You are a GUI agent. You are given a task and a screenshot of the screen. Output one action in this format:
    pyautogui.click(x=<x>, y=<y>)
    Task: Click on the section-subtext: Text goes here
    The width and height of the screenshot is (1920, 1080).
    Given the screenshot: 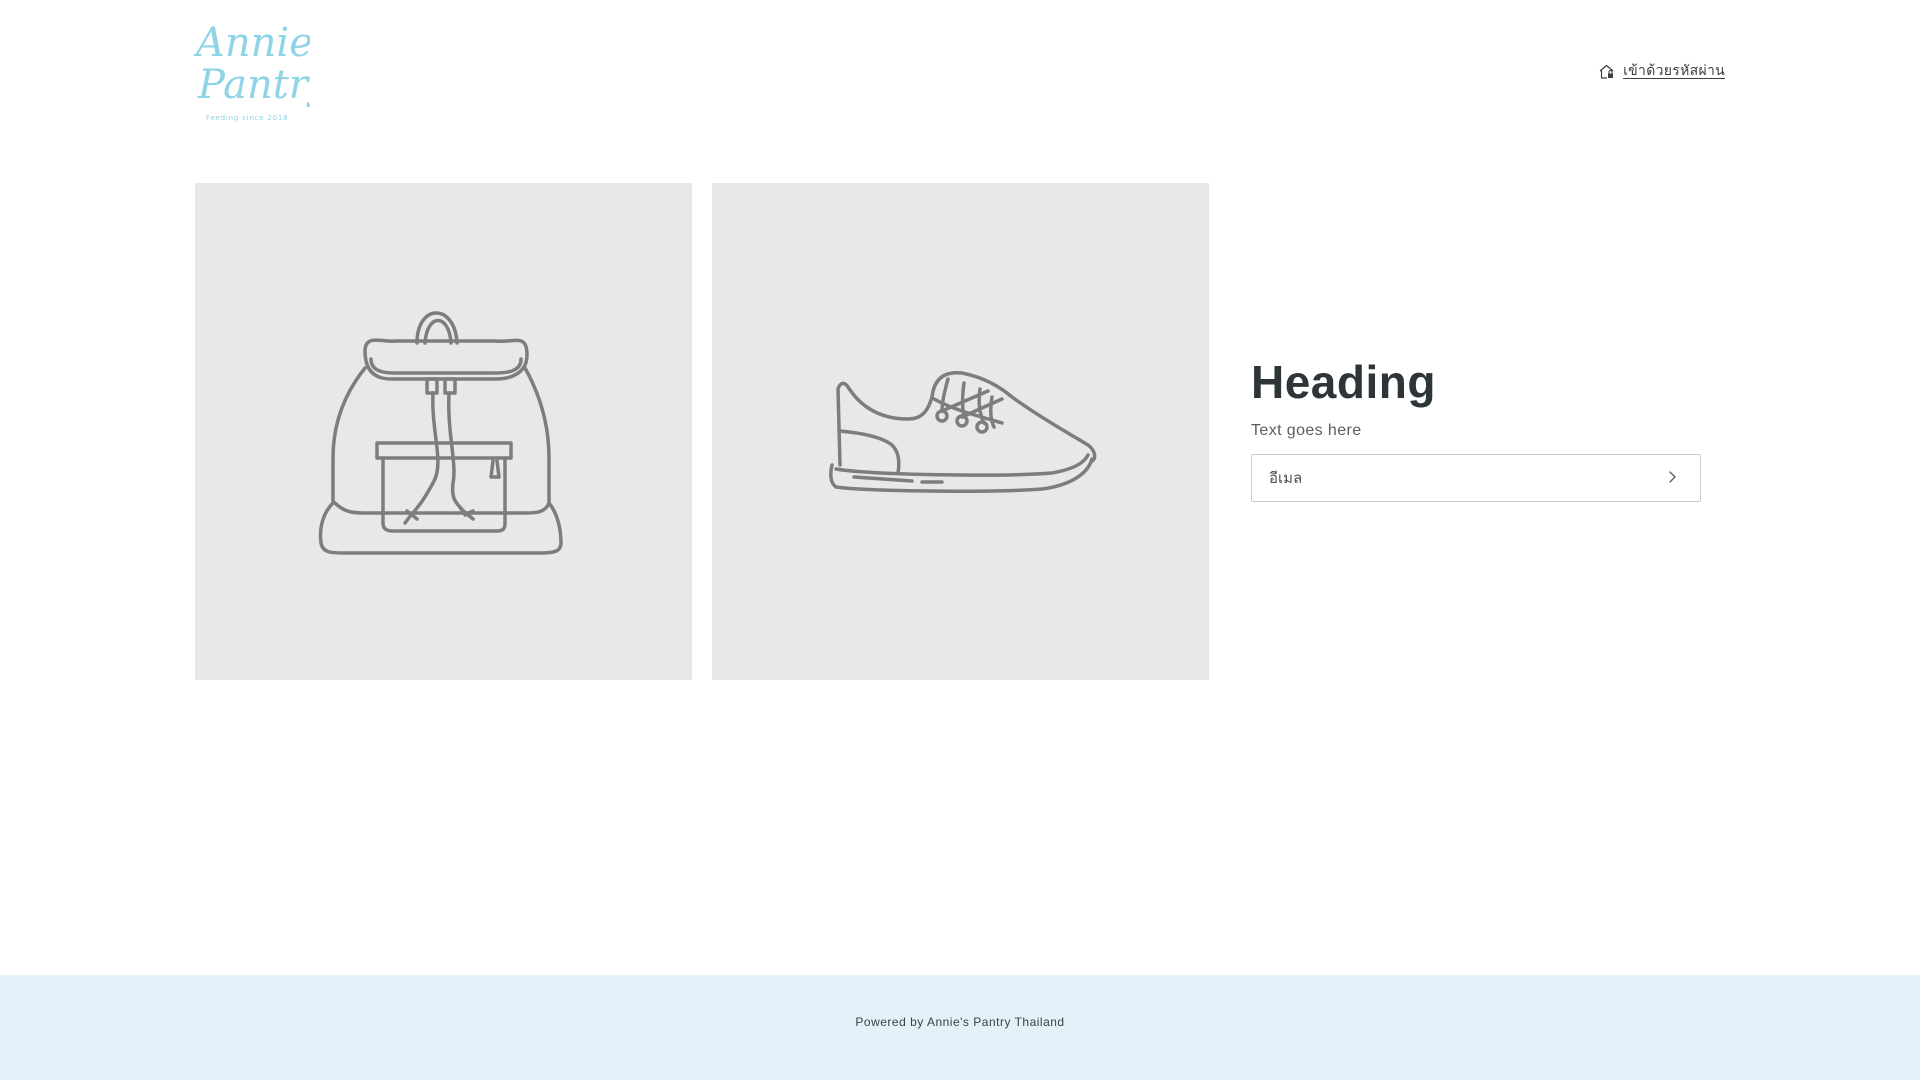 What is the action you would take?
    pyautogui.click(x=1306, y=430)
    